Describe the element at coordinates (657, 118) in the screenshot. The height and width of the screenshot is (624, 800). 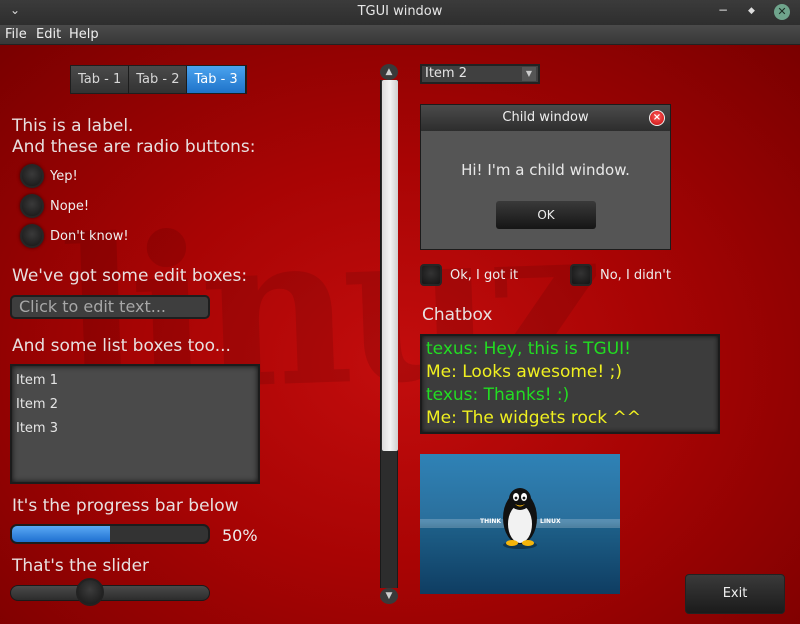
I see `close-icon: ×` at that location.